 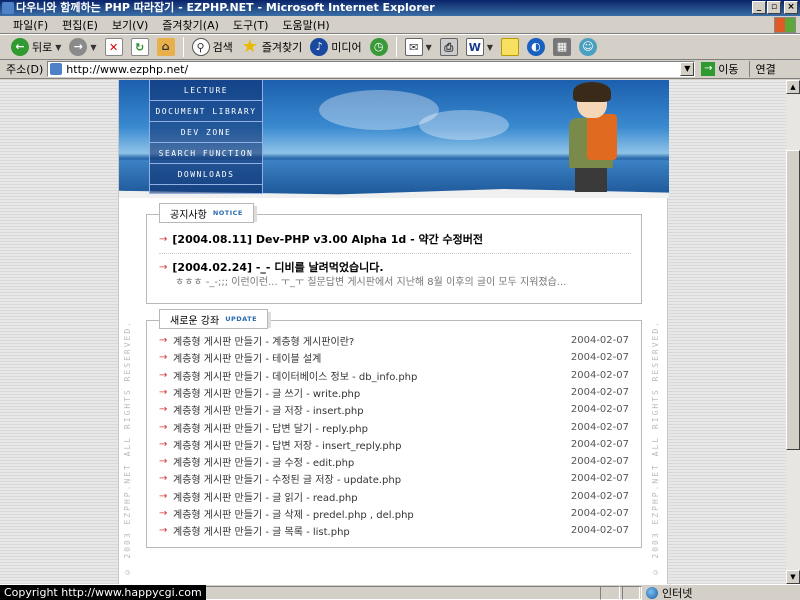 I want to click on update-title: 계층형 게시판 만들기 - 데이터베이스 정보 - db_info.php, so click(x=371, y=375).